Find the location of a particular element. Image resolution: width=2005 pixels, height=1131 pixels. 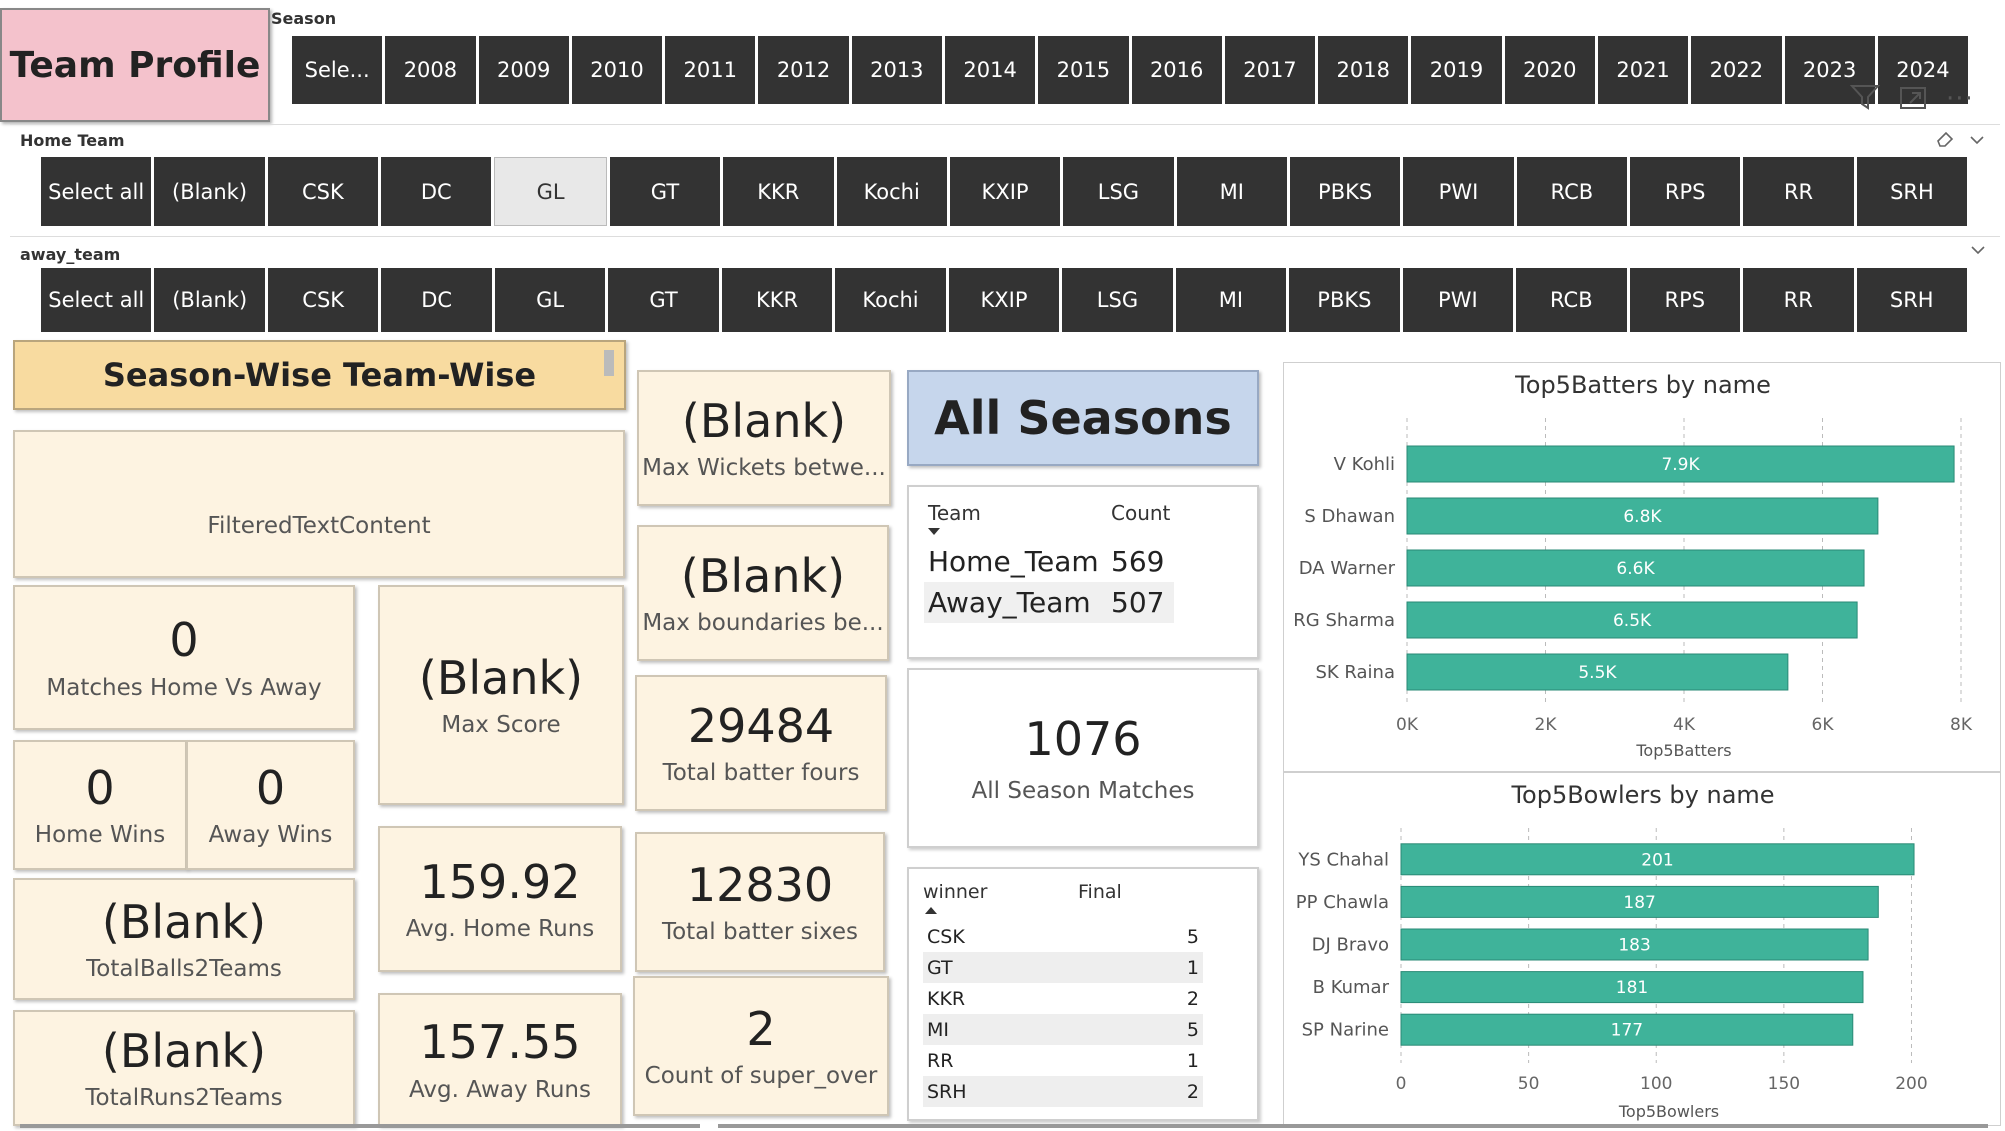

home-team-tile: DC is located at coordinates (436, 191).